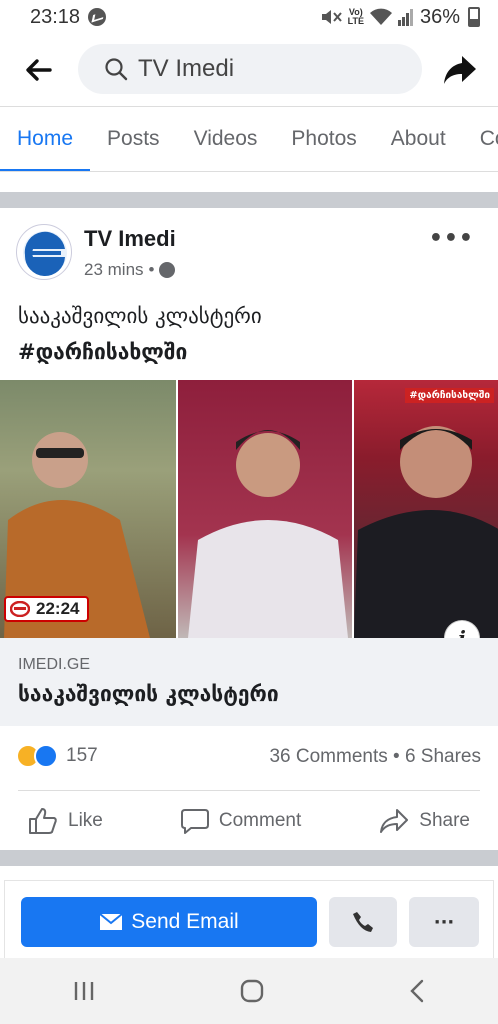  What do you see at coordinates (252, 991) in the screenshot?
I see `home-nav-icon` at bounding box center [252, 991].